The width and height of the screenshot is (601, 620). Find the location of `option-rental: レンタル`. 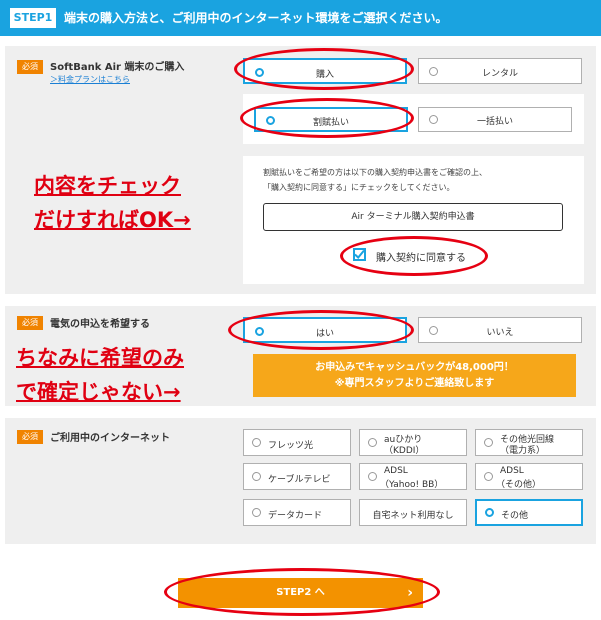

option-rental: レンタル is located at coordinates (500, 71).